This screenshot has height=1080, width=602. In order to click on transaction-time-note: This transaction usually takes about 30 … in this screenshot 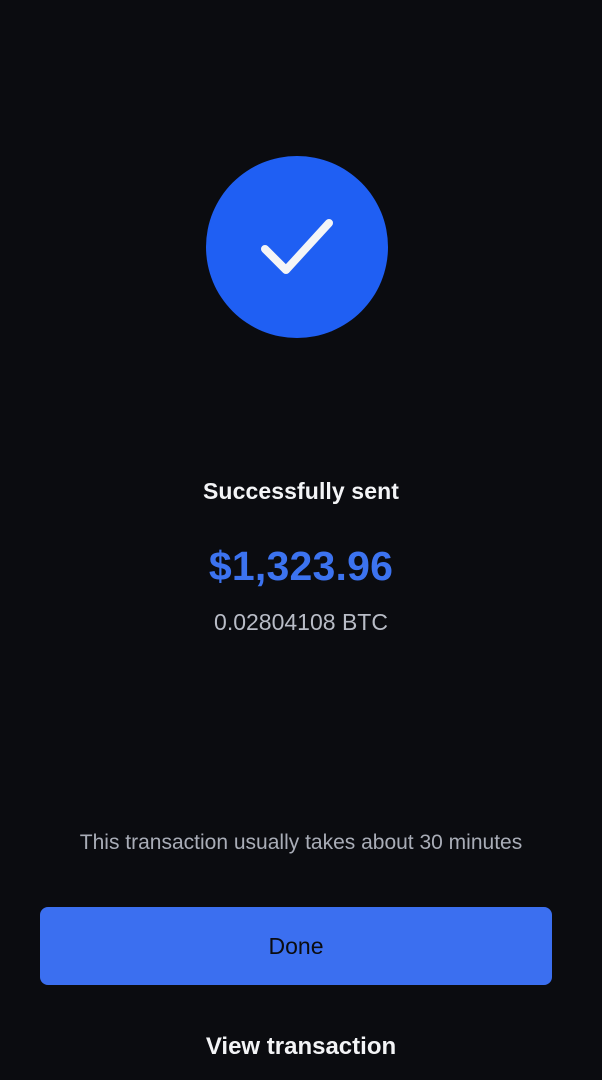, I will do `click(301, 842)`.